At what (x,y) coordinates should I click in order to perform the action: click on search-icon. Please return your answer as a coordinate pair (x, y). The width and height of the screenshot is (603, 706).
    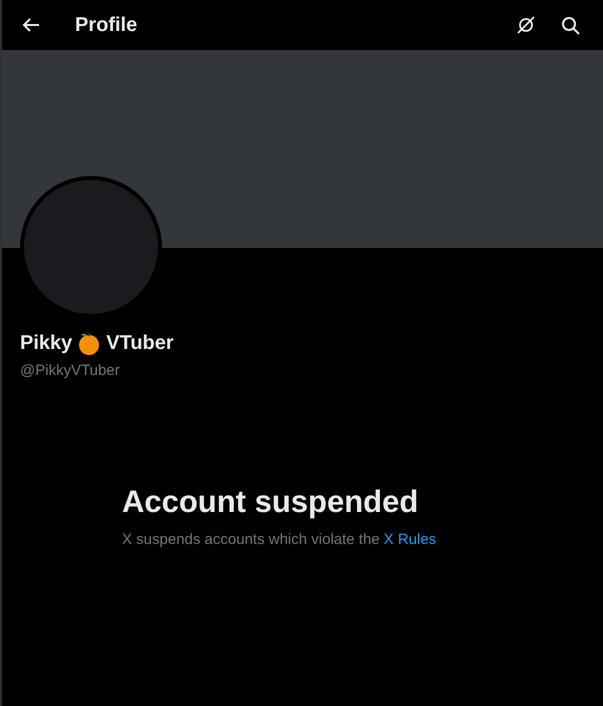
    Looking at the image, I should click on (570, 25).